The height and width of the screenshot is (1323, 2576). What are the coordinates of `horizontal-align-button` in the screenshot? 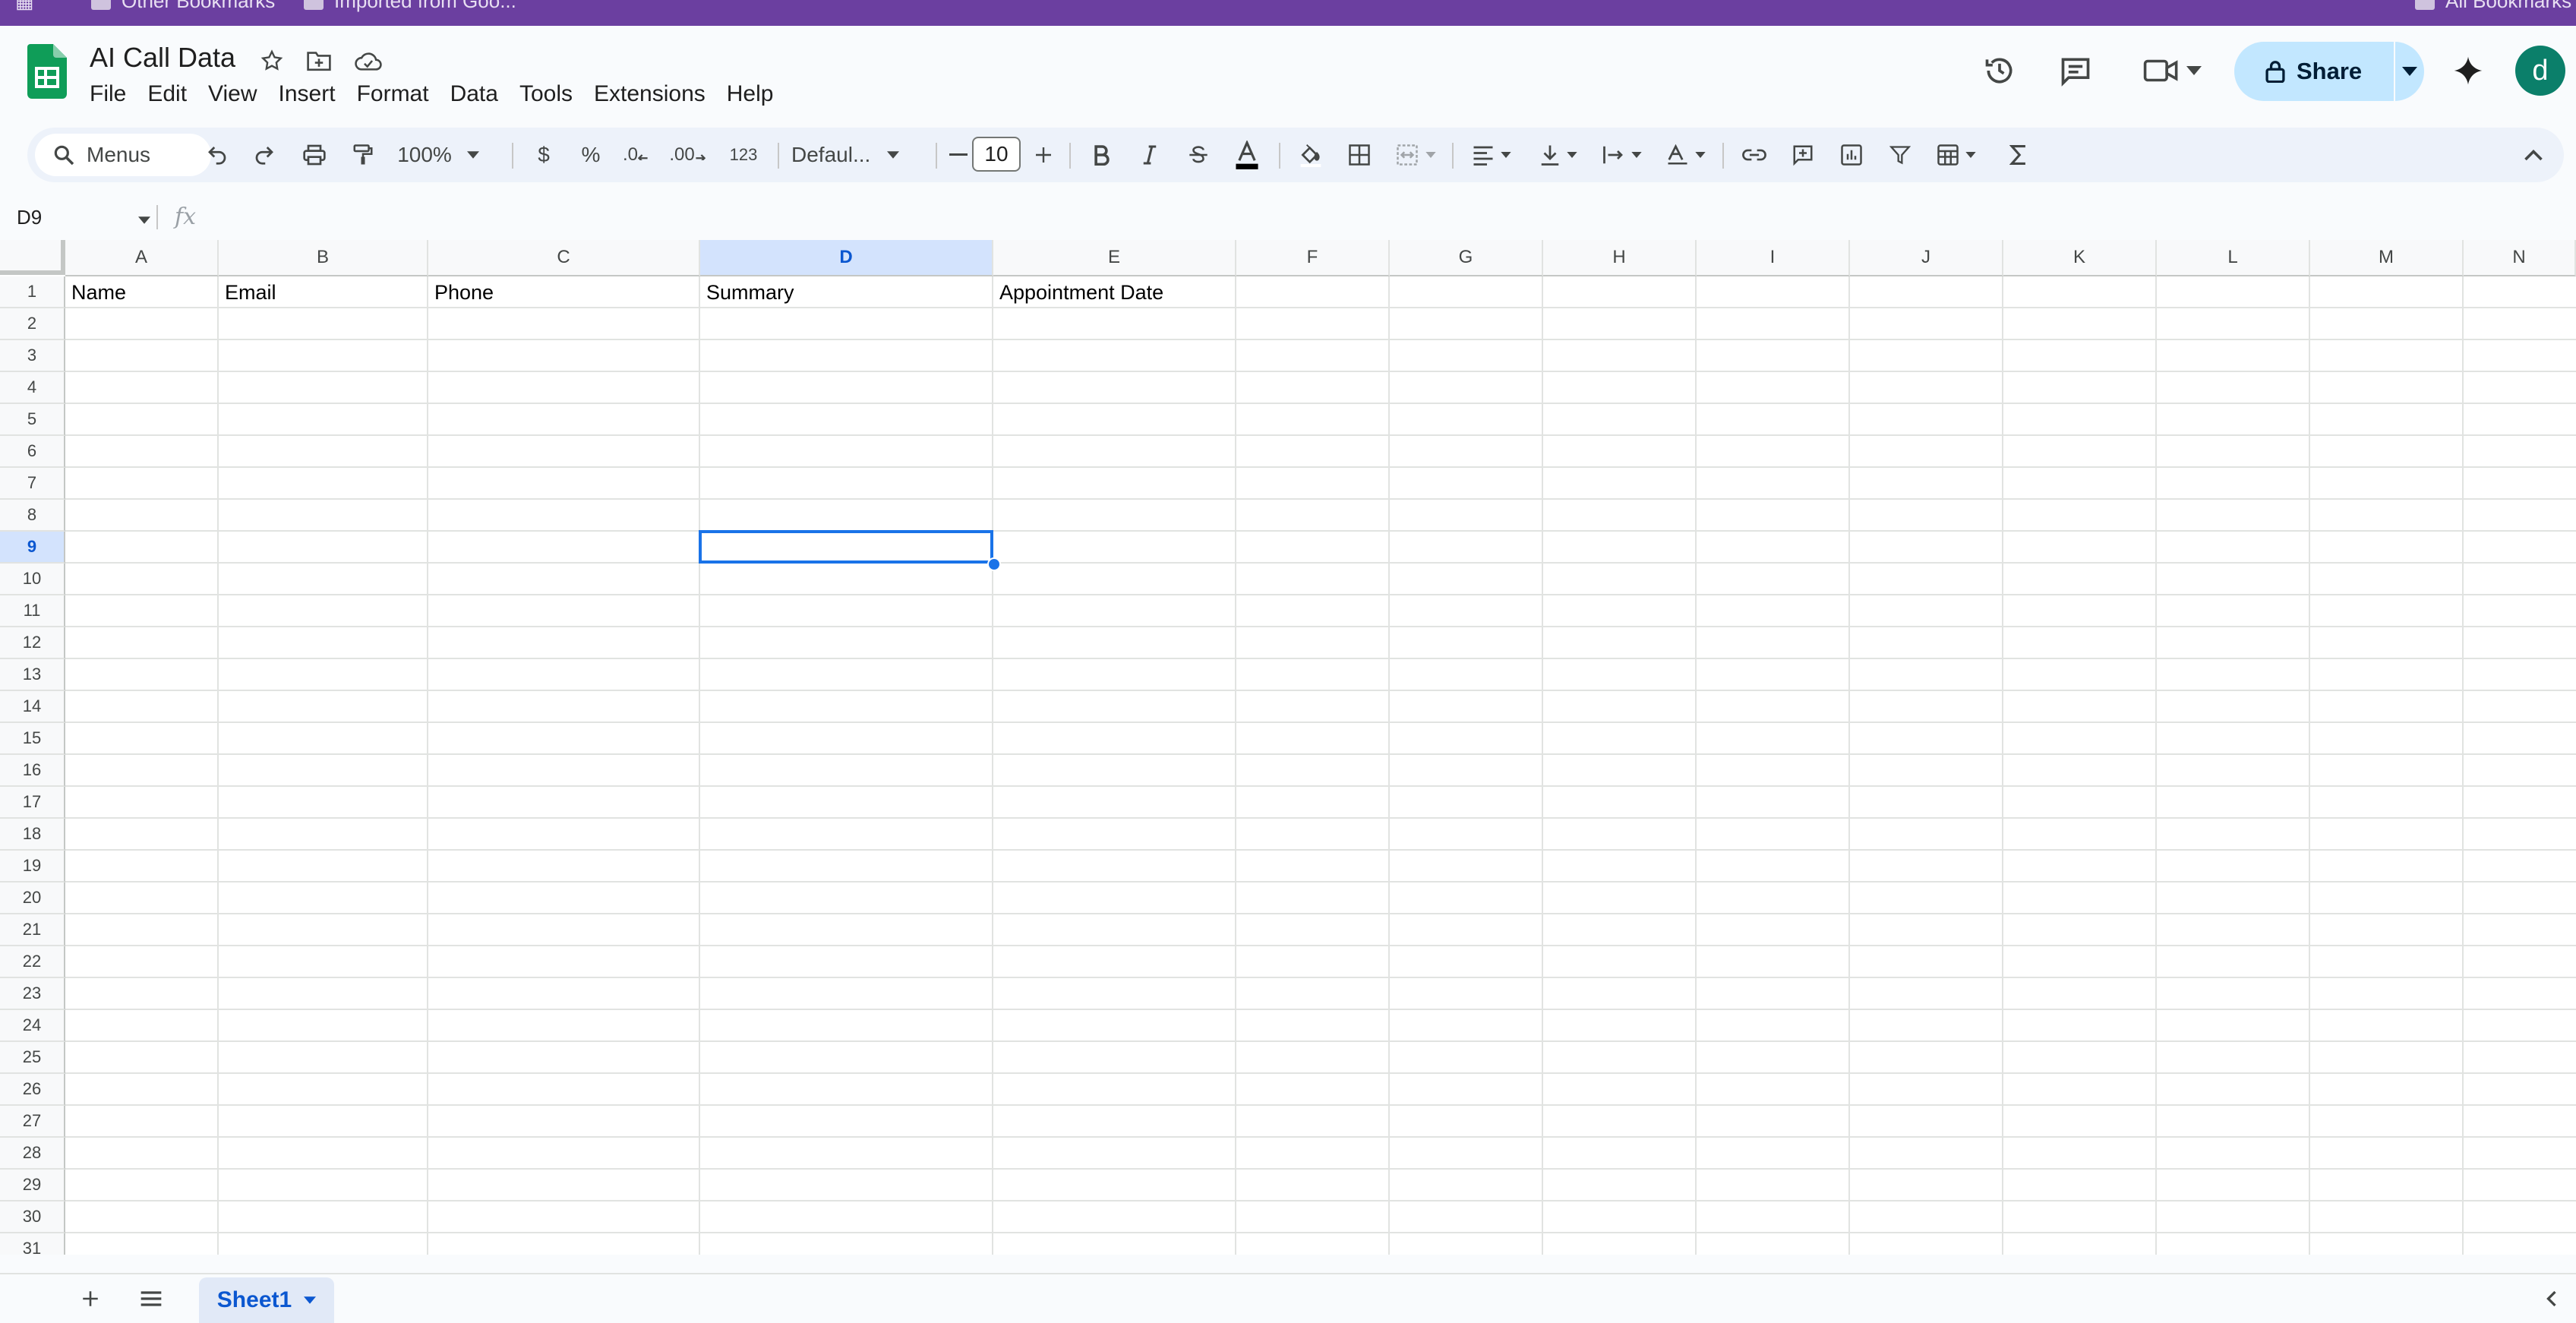 It's located at (1491, 155).